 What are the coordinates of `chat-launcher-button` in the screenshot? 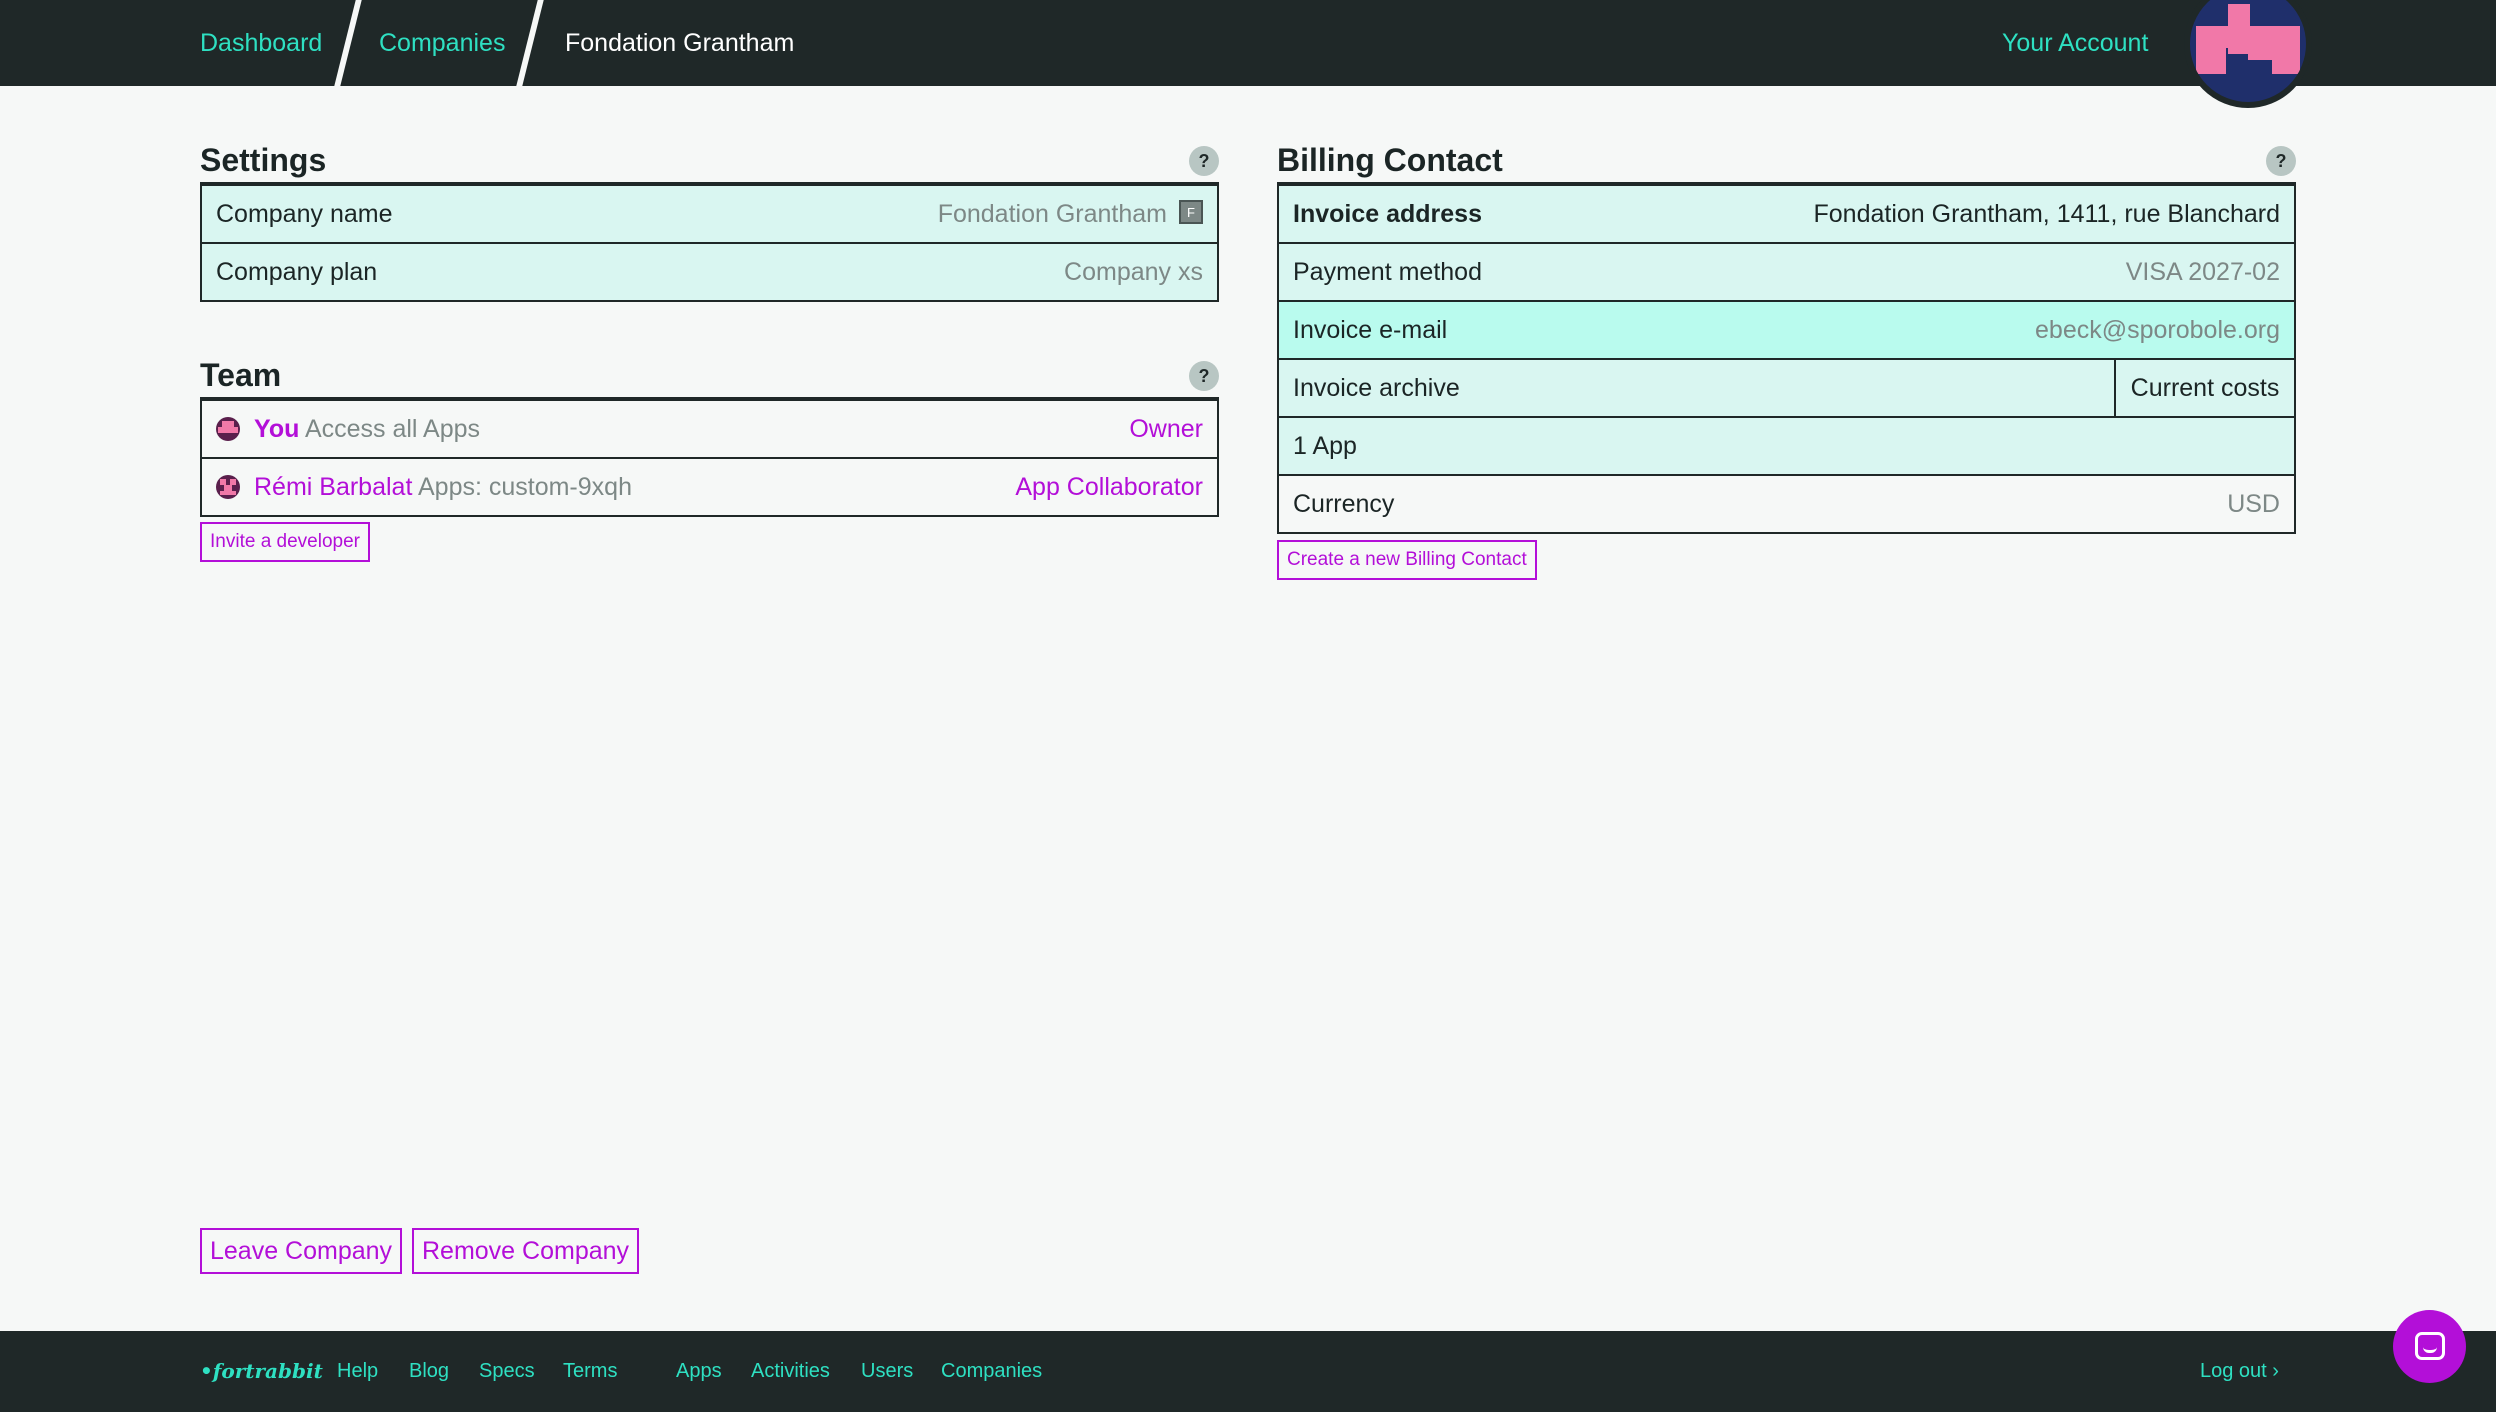 It's located at (2429, 1346).